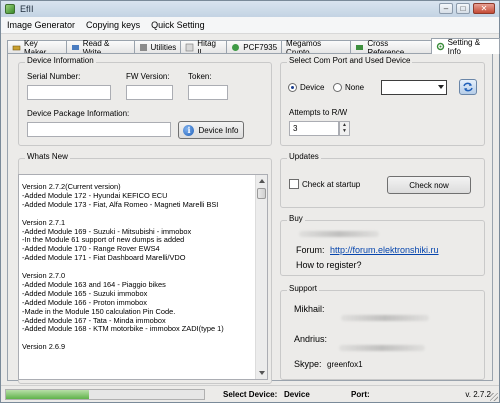 Image resolution: width=500 pixels, height=403 pixels. Describe the element at coordinates (494, 397) in the screenshot. I see `resize-grip` at that location.